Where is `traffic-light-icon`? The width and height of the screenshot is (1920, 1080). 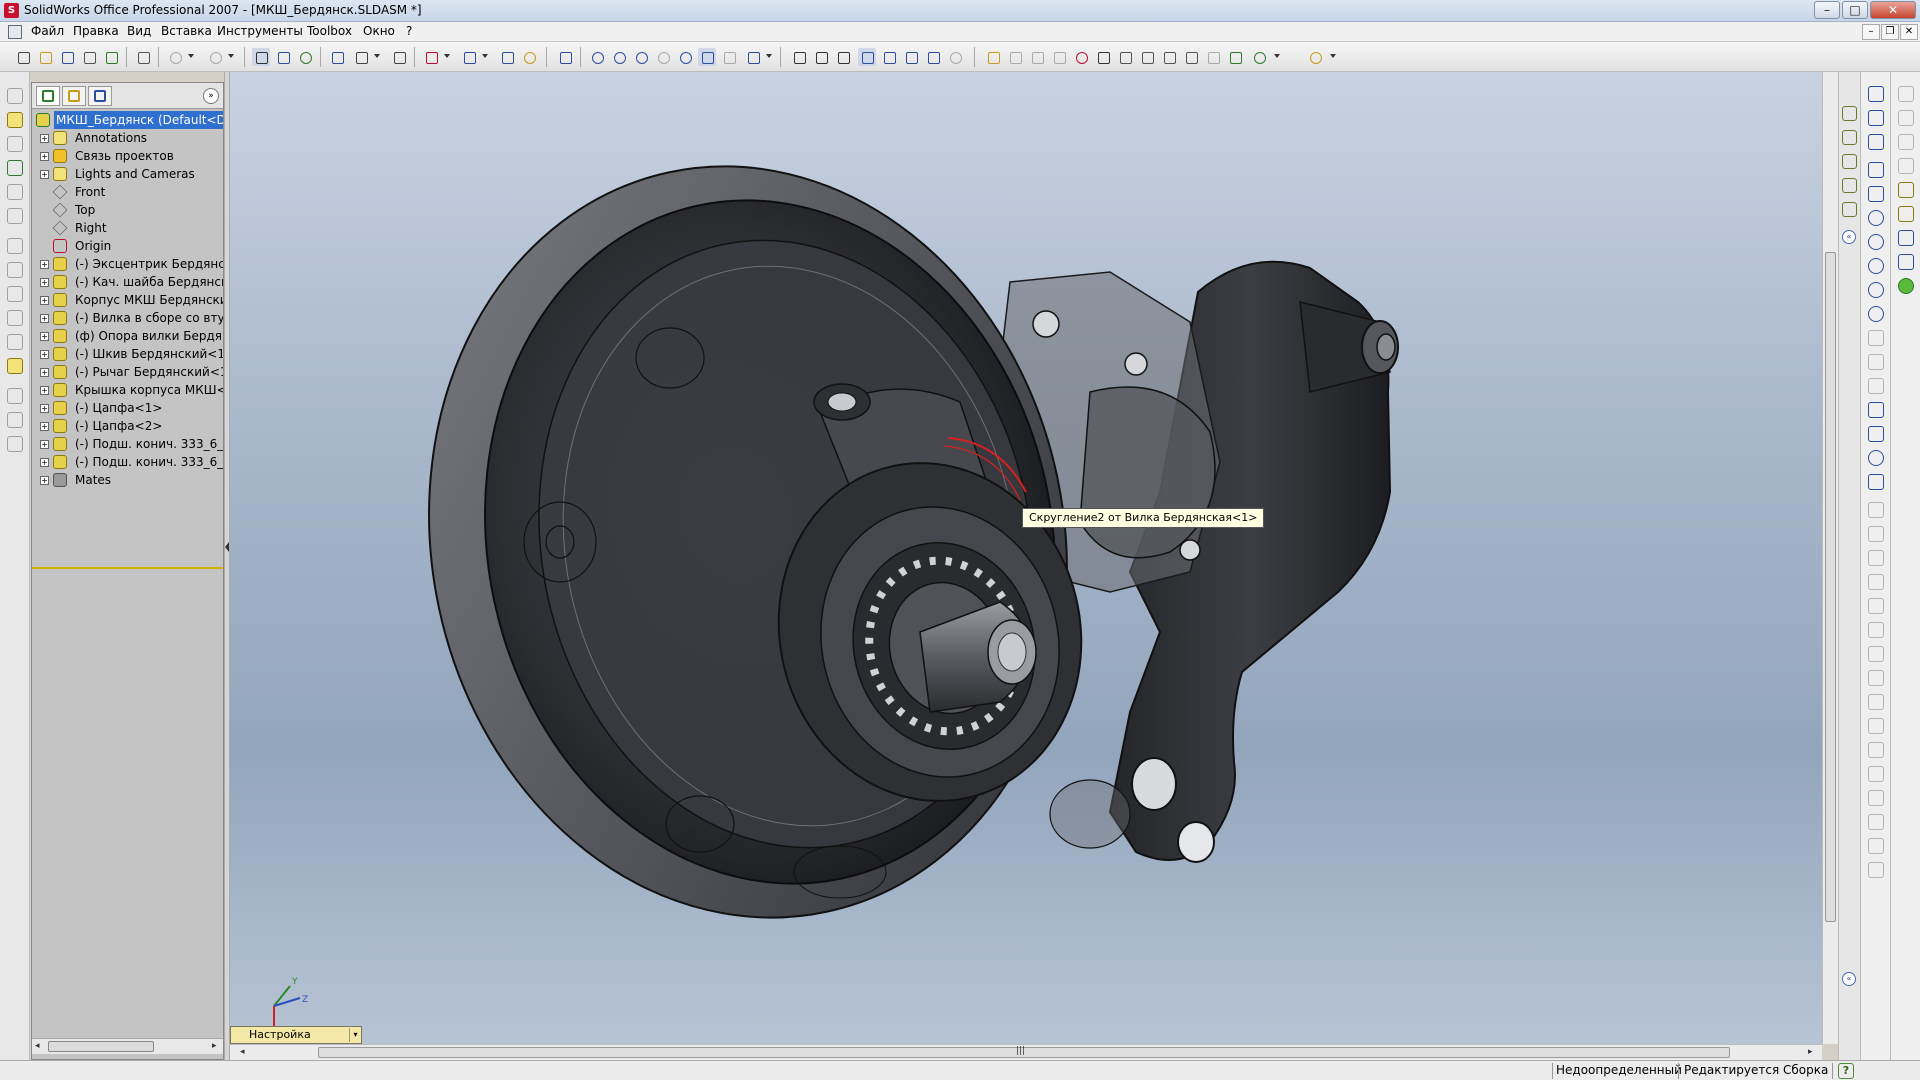 traffic-light-icon is located at coordinates (305, 57).